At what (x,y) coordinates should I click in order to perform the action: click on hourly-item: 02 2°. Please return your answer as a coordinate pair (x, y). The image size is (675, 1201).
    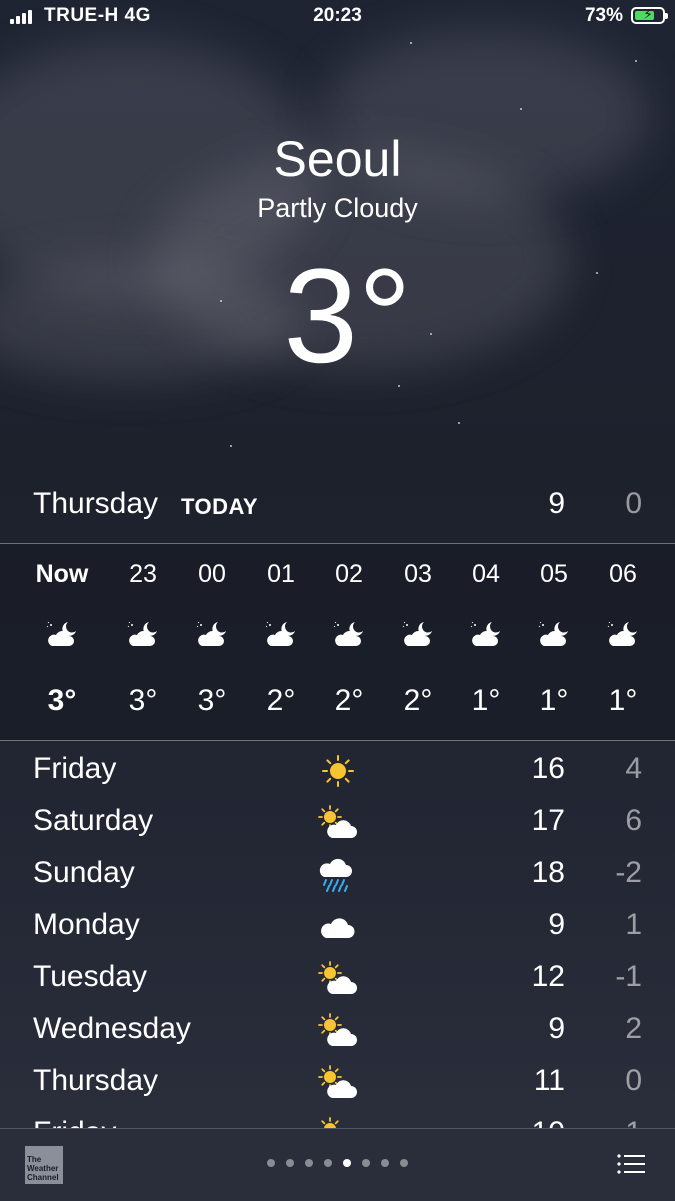
    Looking at the image, I should click on (349, 642).